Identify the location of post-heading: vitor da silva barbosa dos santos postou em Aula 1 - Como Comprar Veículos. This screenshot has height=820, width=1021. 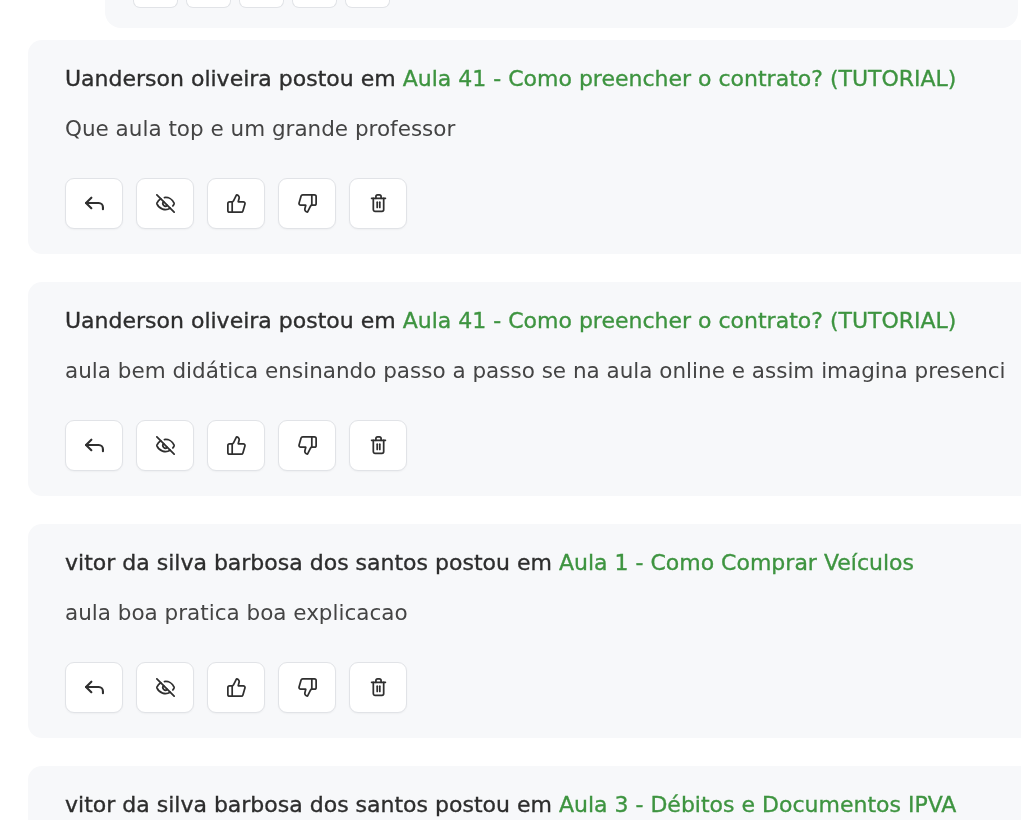
(490, 563).